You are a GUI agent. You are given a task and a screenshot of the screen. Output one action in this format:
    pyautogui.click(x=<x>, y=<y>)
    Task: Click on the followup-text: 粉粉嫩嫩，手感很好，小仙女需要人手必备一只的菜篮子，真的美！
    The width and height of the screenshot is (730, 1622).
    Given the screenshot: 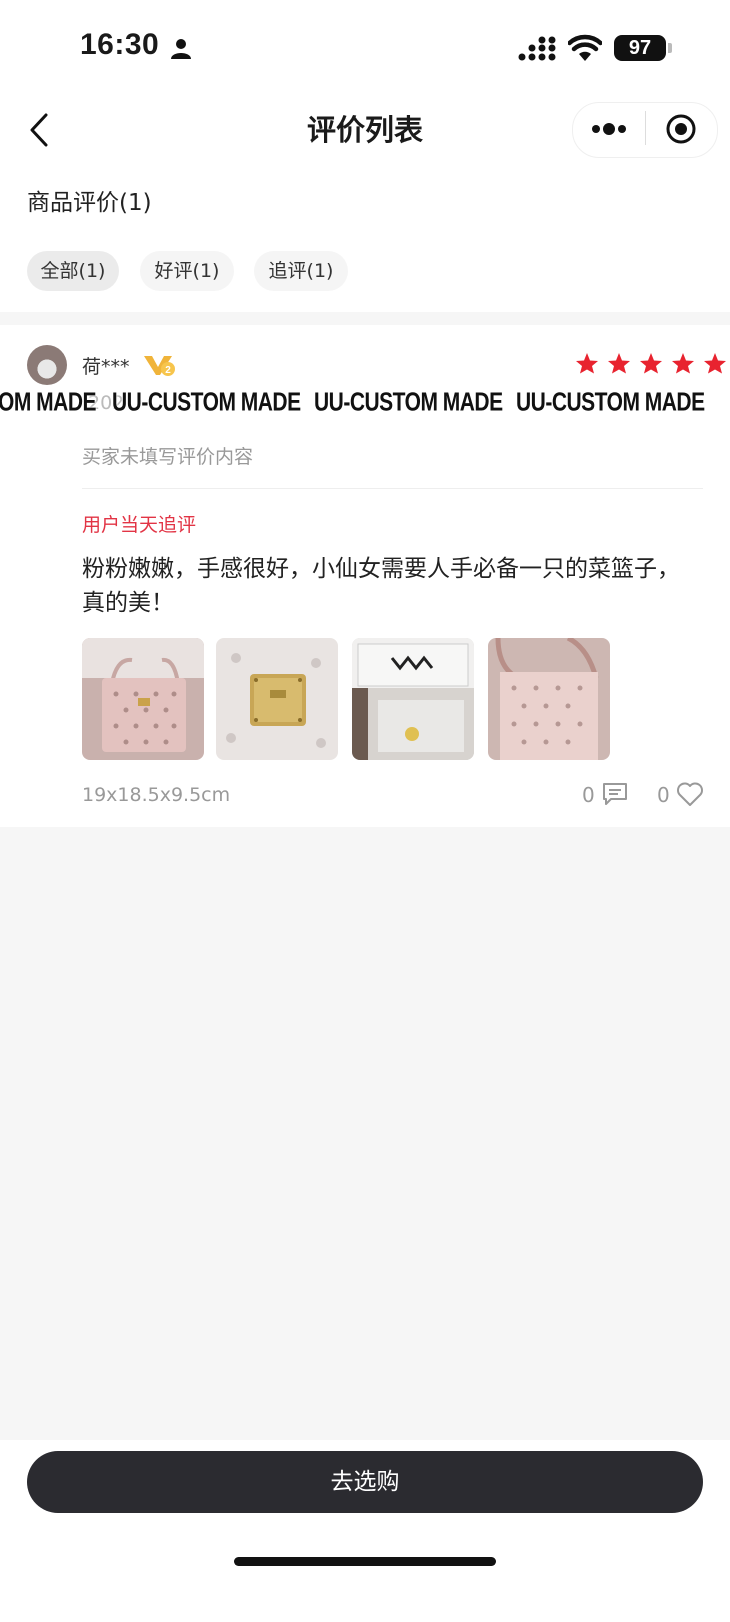 What is the action you would take?
    pyautogui.click(x=381, y=586)
    